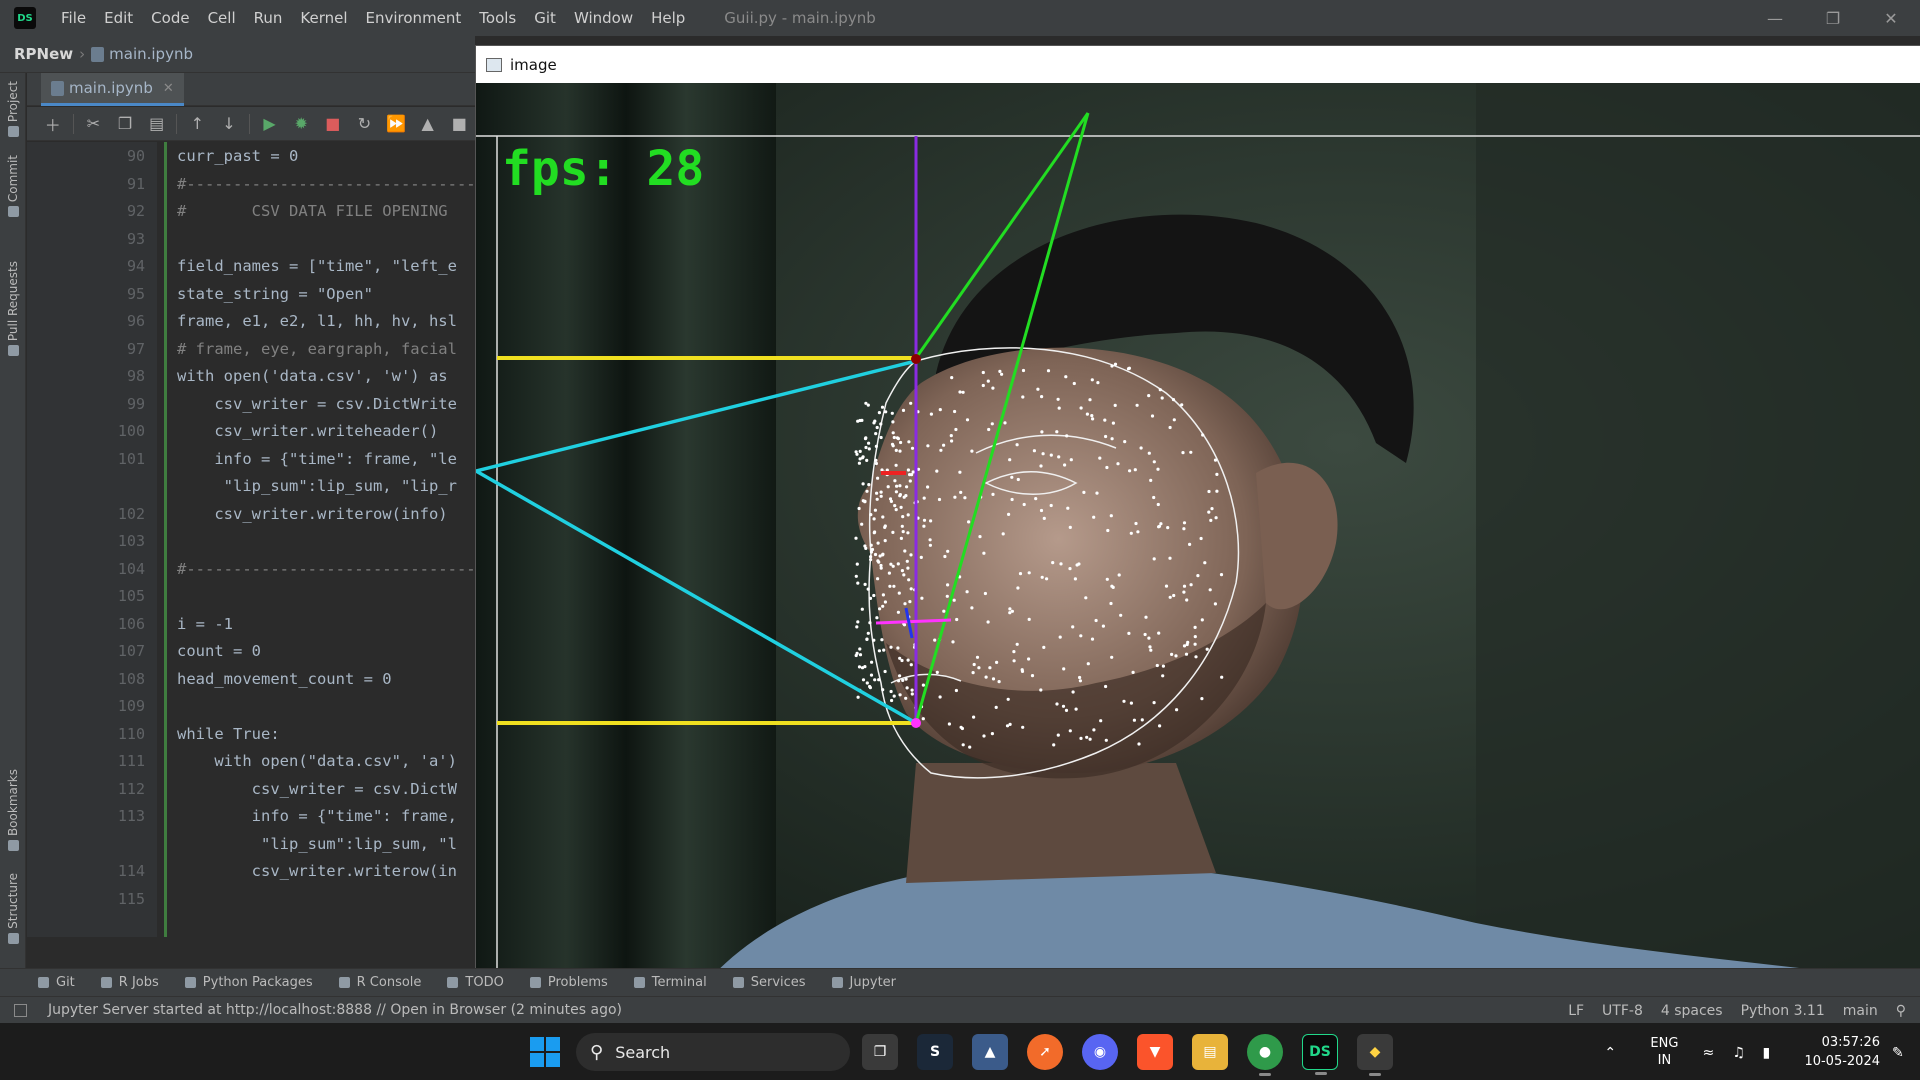 This screenshot has height=1080, width=1920. What do you see at coordinates (317, 486) in the screenshot?
I see `code-line: "lip_sum":lip_sum, "lip_r` at bounding box center [317, 486].